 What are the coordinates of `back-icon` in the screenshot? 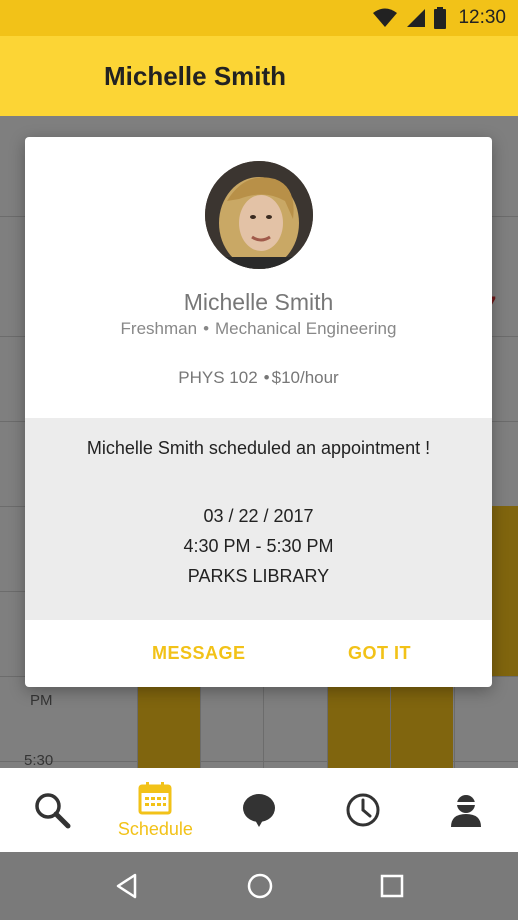 It's located at (127, 886).